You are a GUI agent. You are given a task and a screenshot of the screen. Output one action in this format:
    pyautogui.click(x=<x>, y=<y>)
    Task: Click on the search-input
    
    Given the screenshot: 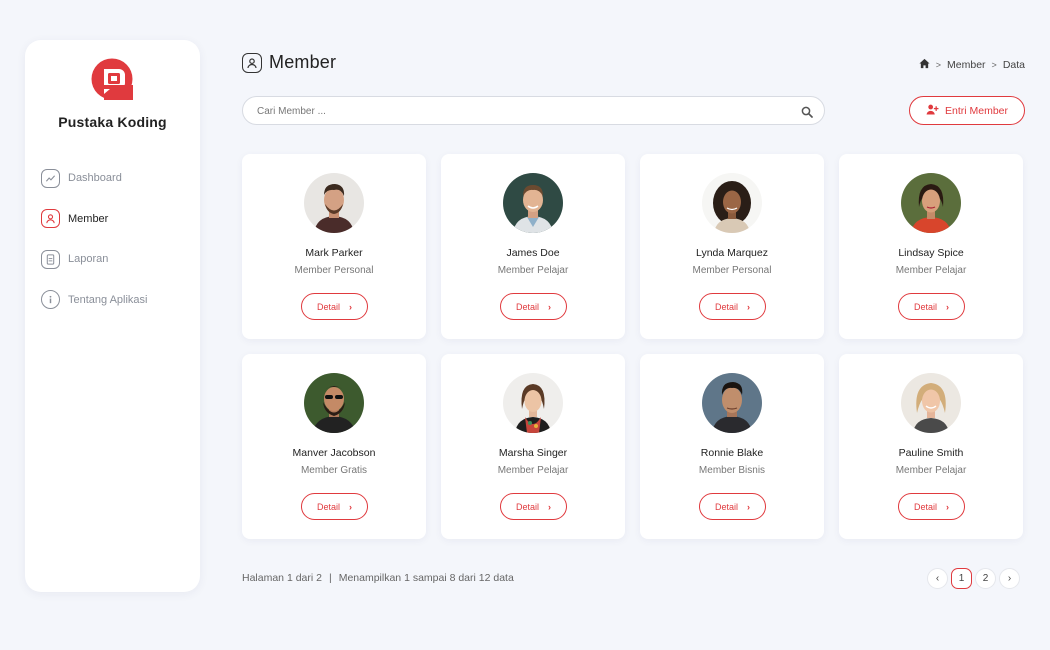 What is the action you would take?
    pyautogui.click(x=517, y=111)
    